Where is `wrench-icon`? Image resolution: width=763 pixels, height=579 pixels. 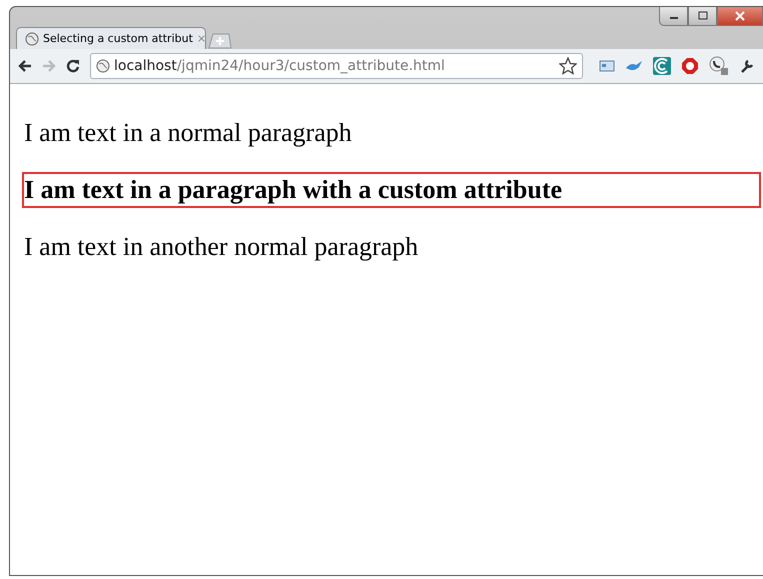 wrench-icon is located at coordinates (747, 66).